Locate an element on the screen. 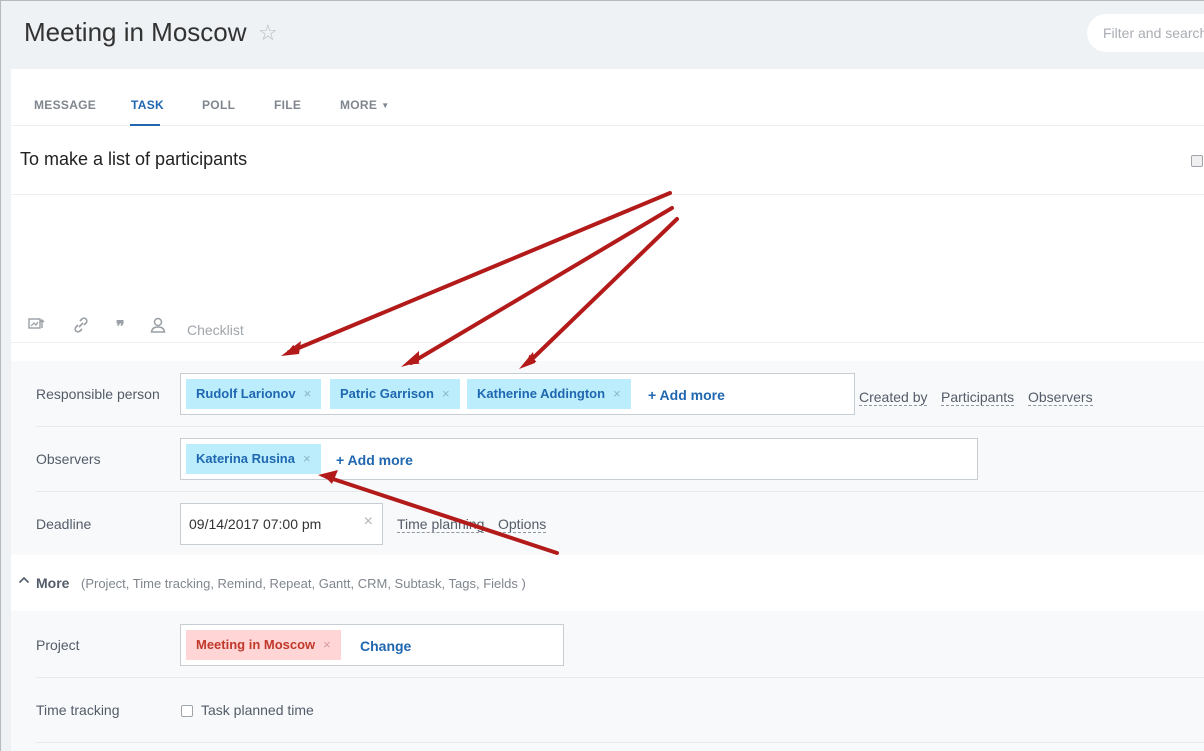 This screenshot has height=751, width=1204. observers-field: Katerina Rusina × + Add more is located at coordinates (579, 459).